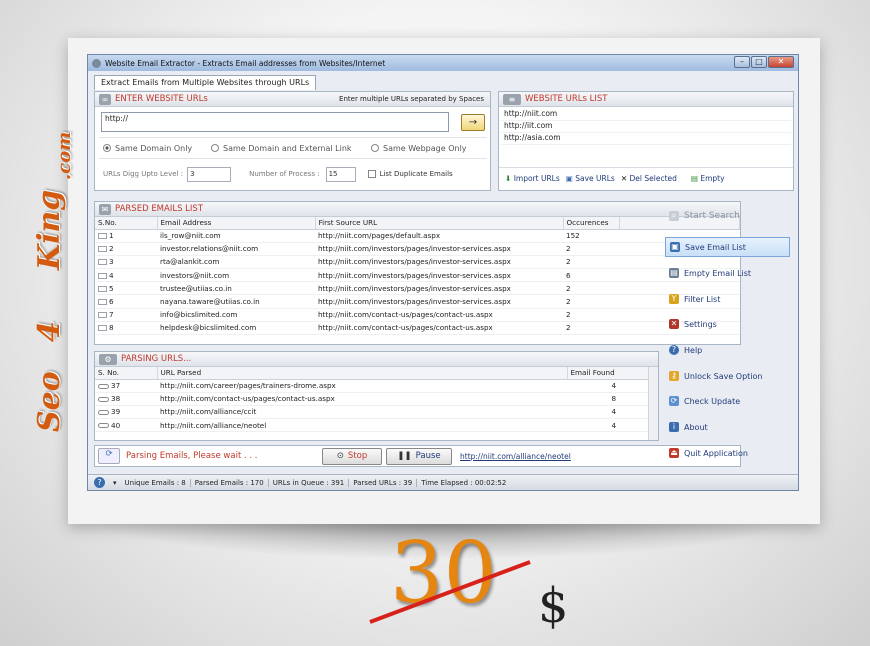 The height and width of the screenshot is (646, 870). Describe the element at coordinates (425, 148) in the screenshot. I see `same-webpage-label: Same Webpage Only` at that location.